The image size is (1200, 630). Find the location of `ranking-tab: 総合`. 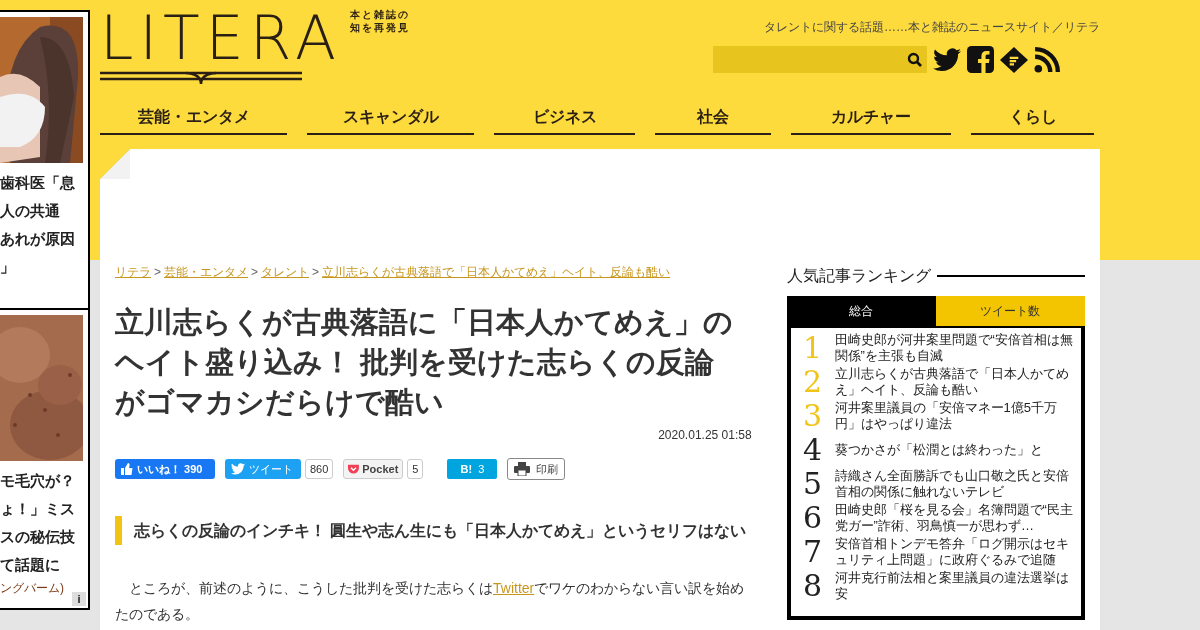

ranking-tab: 総合 is located at coordinates (861, 311).